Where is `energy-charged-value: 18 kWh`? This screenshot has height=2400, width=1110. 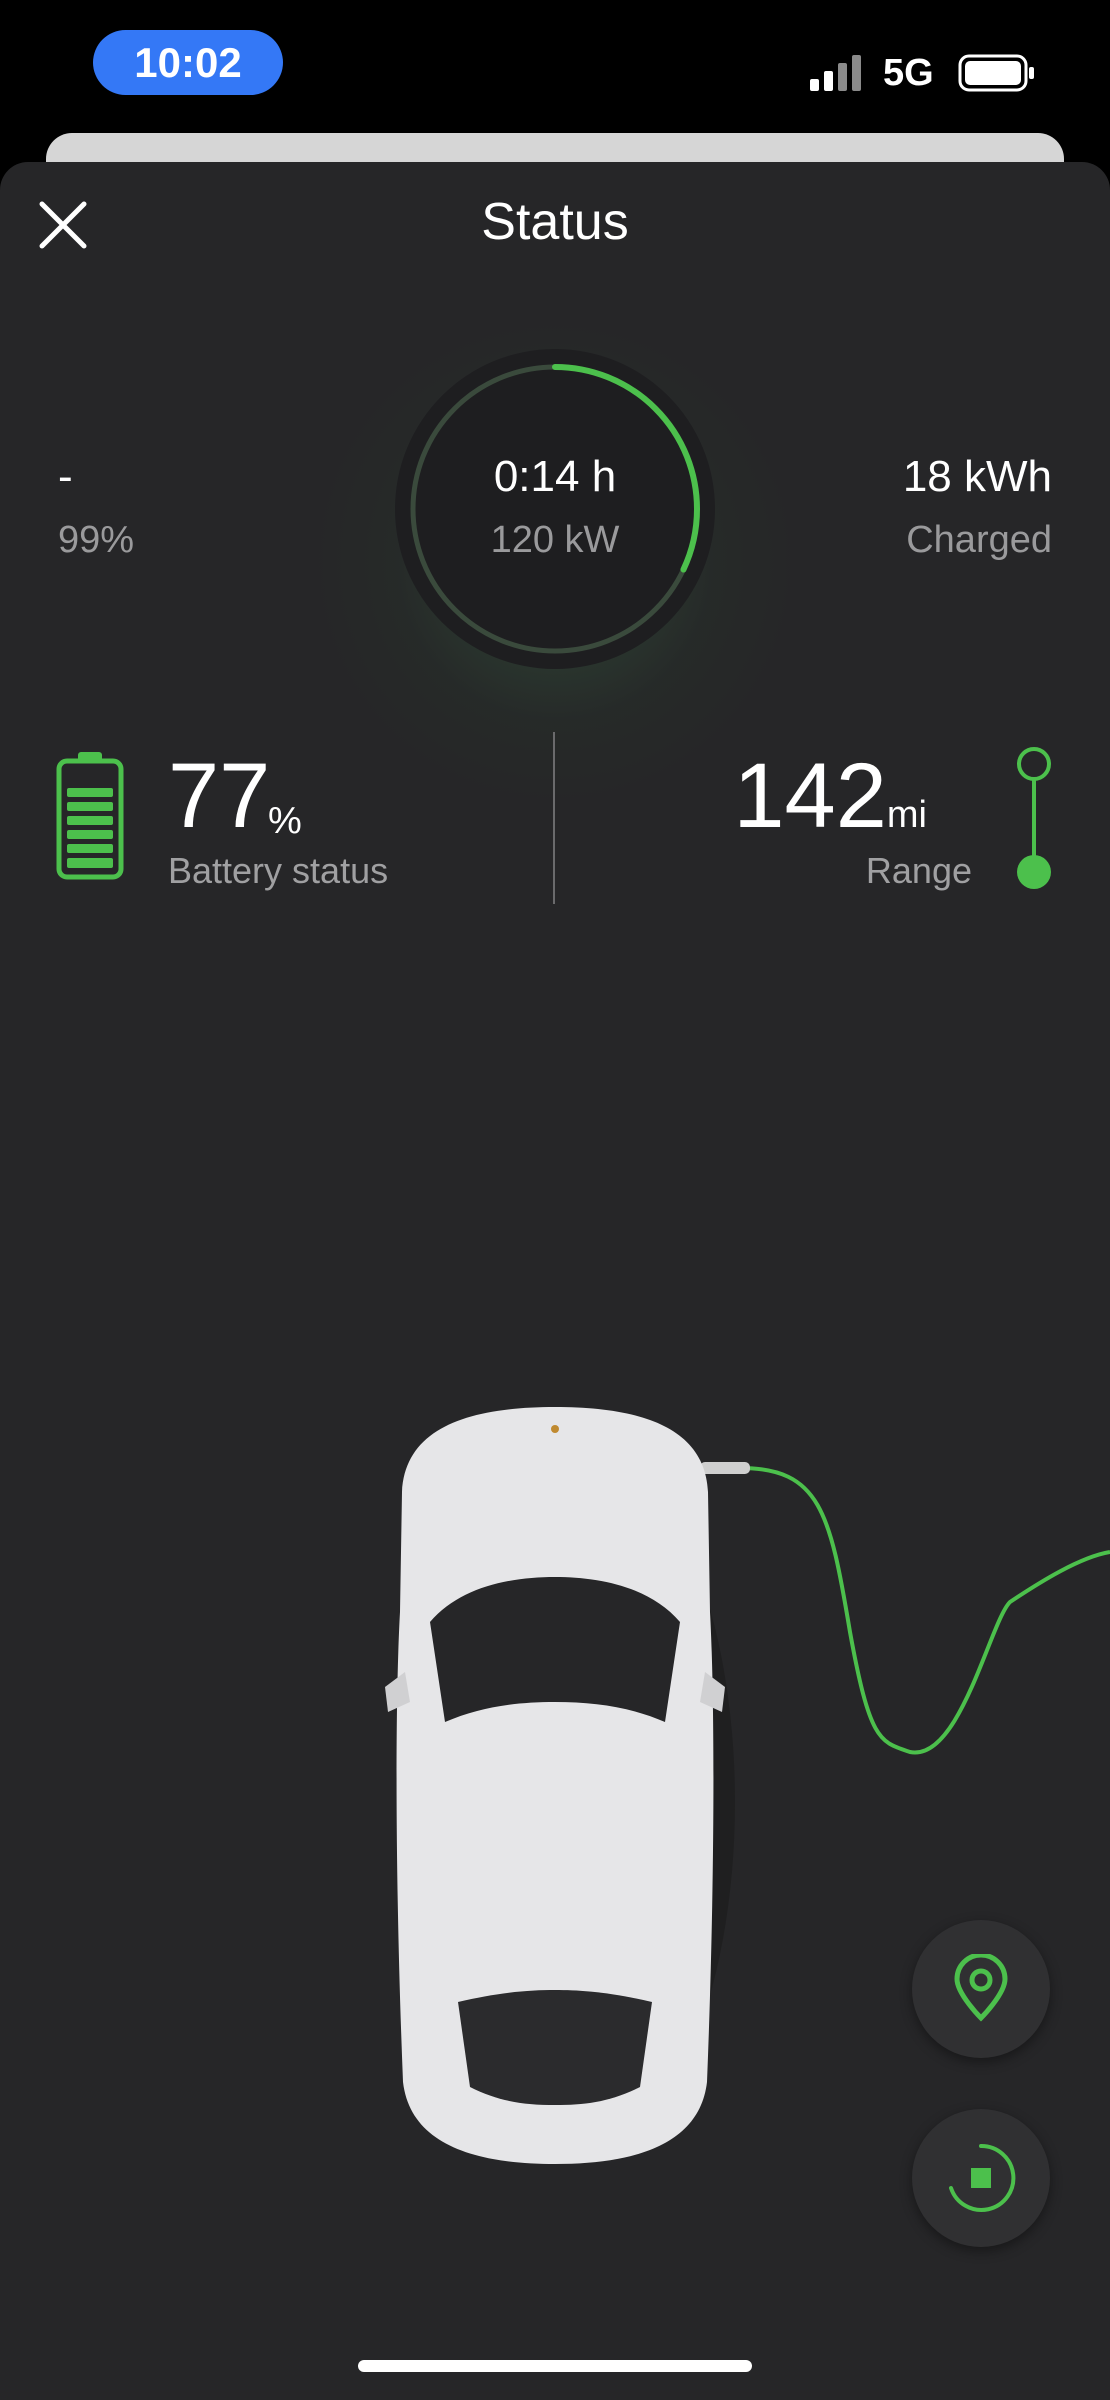 energy-charged-value: 18 kWh is located at coordinates (977, 476).